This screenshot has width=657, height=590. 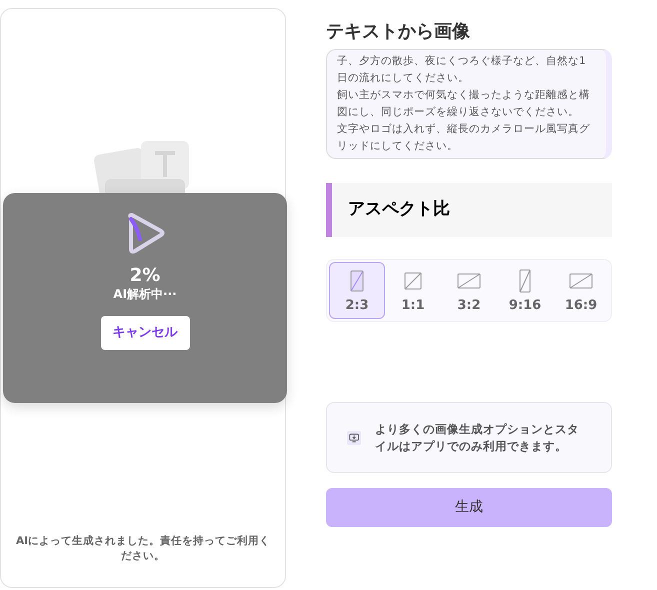 I want to click on prompt-line: 飼い主がスマホで何気なく撮ったような距離感と構図にし、同じポーズを繰り返さないでください。, so click(x=464, y=104).